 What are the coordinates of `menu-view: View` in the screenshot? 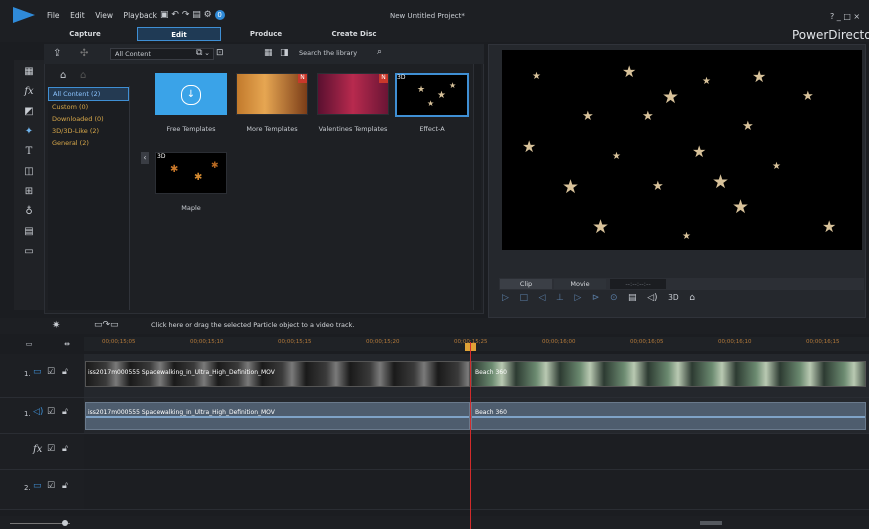 It's located at (104, 15).